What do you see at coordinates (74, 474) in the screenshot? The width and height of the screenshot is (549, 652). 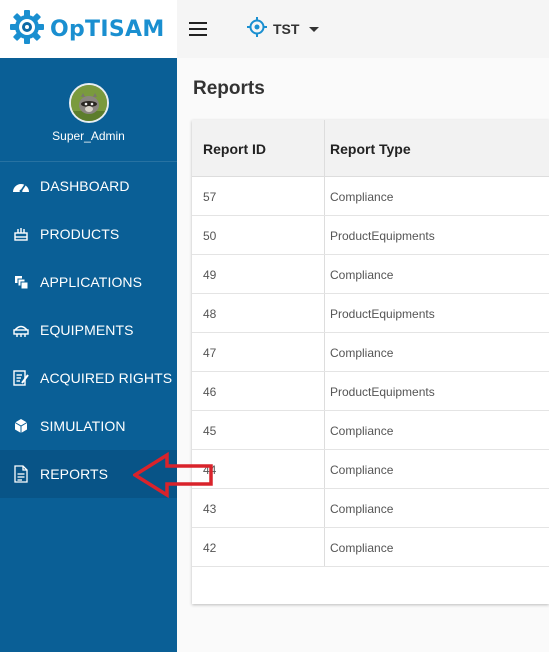 I see `sidebar-item-label: REPORTS` at bounding box center [74, 474].